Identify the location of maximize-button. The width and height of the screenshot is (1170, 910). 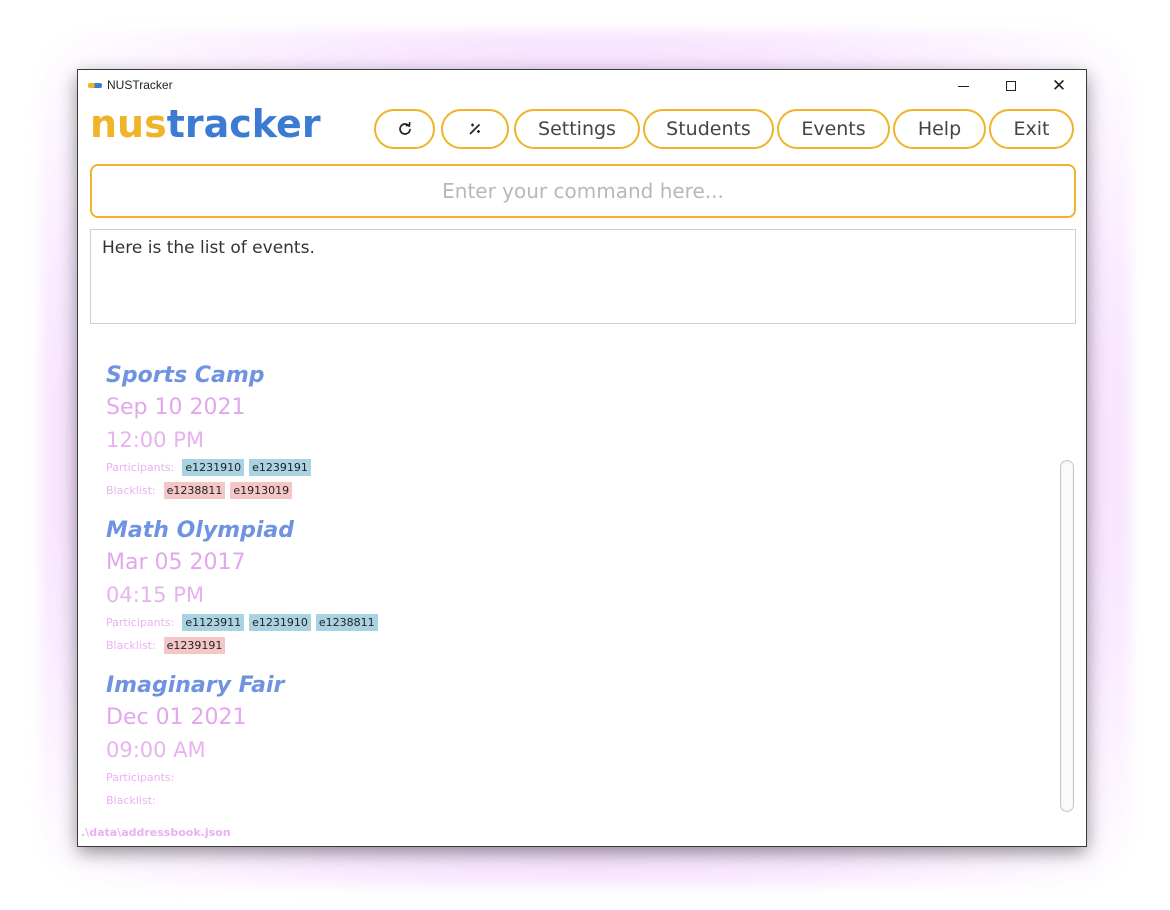
(1011, 86).